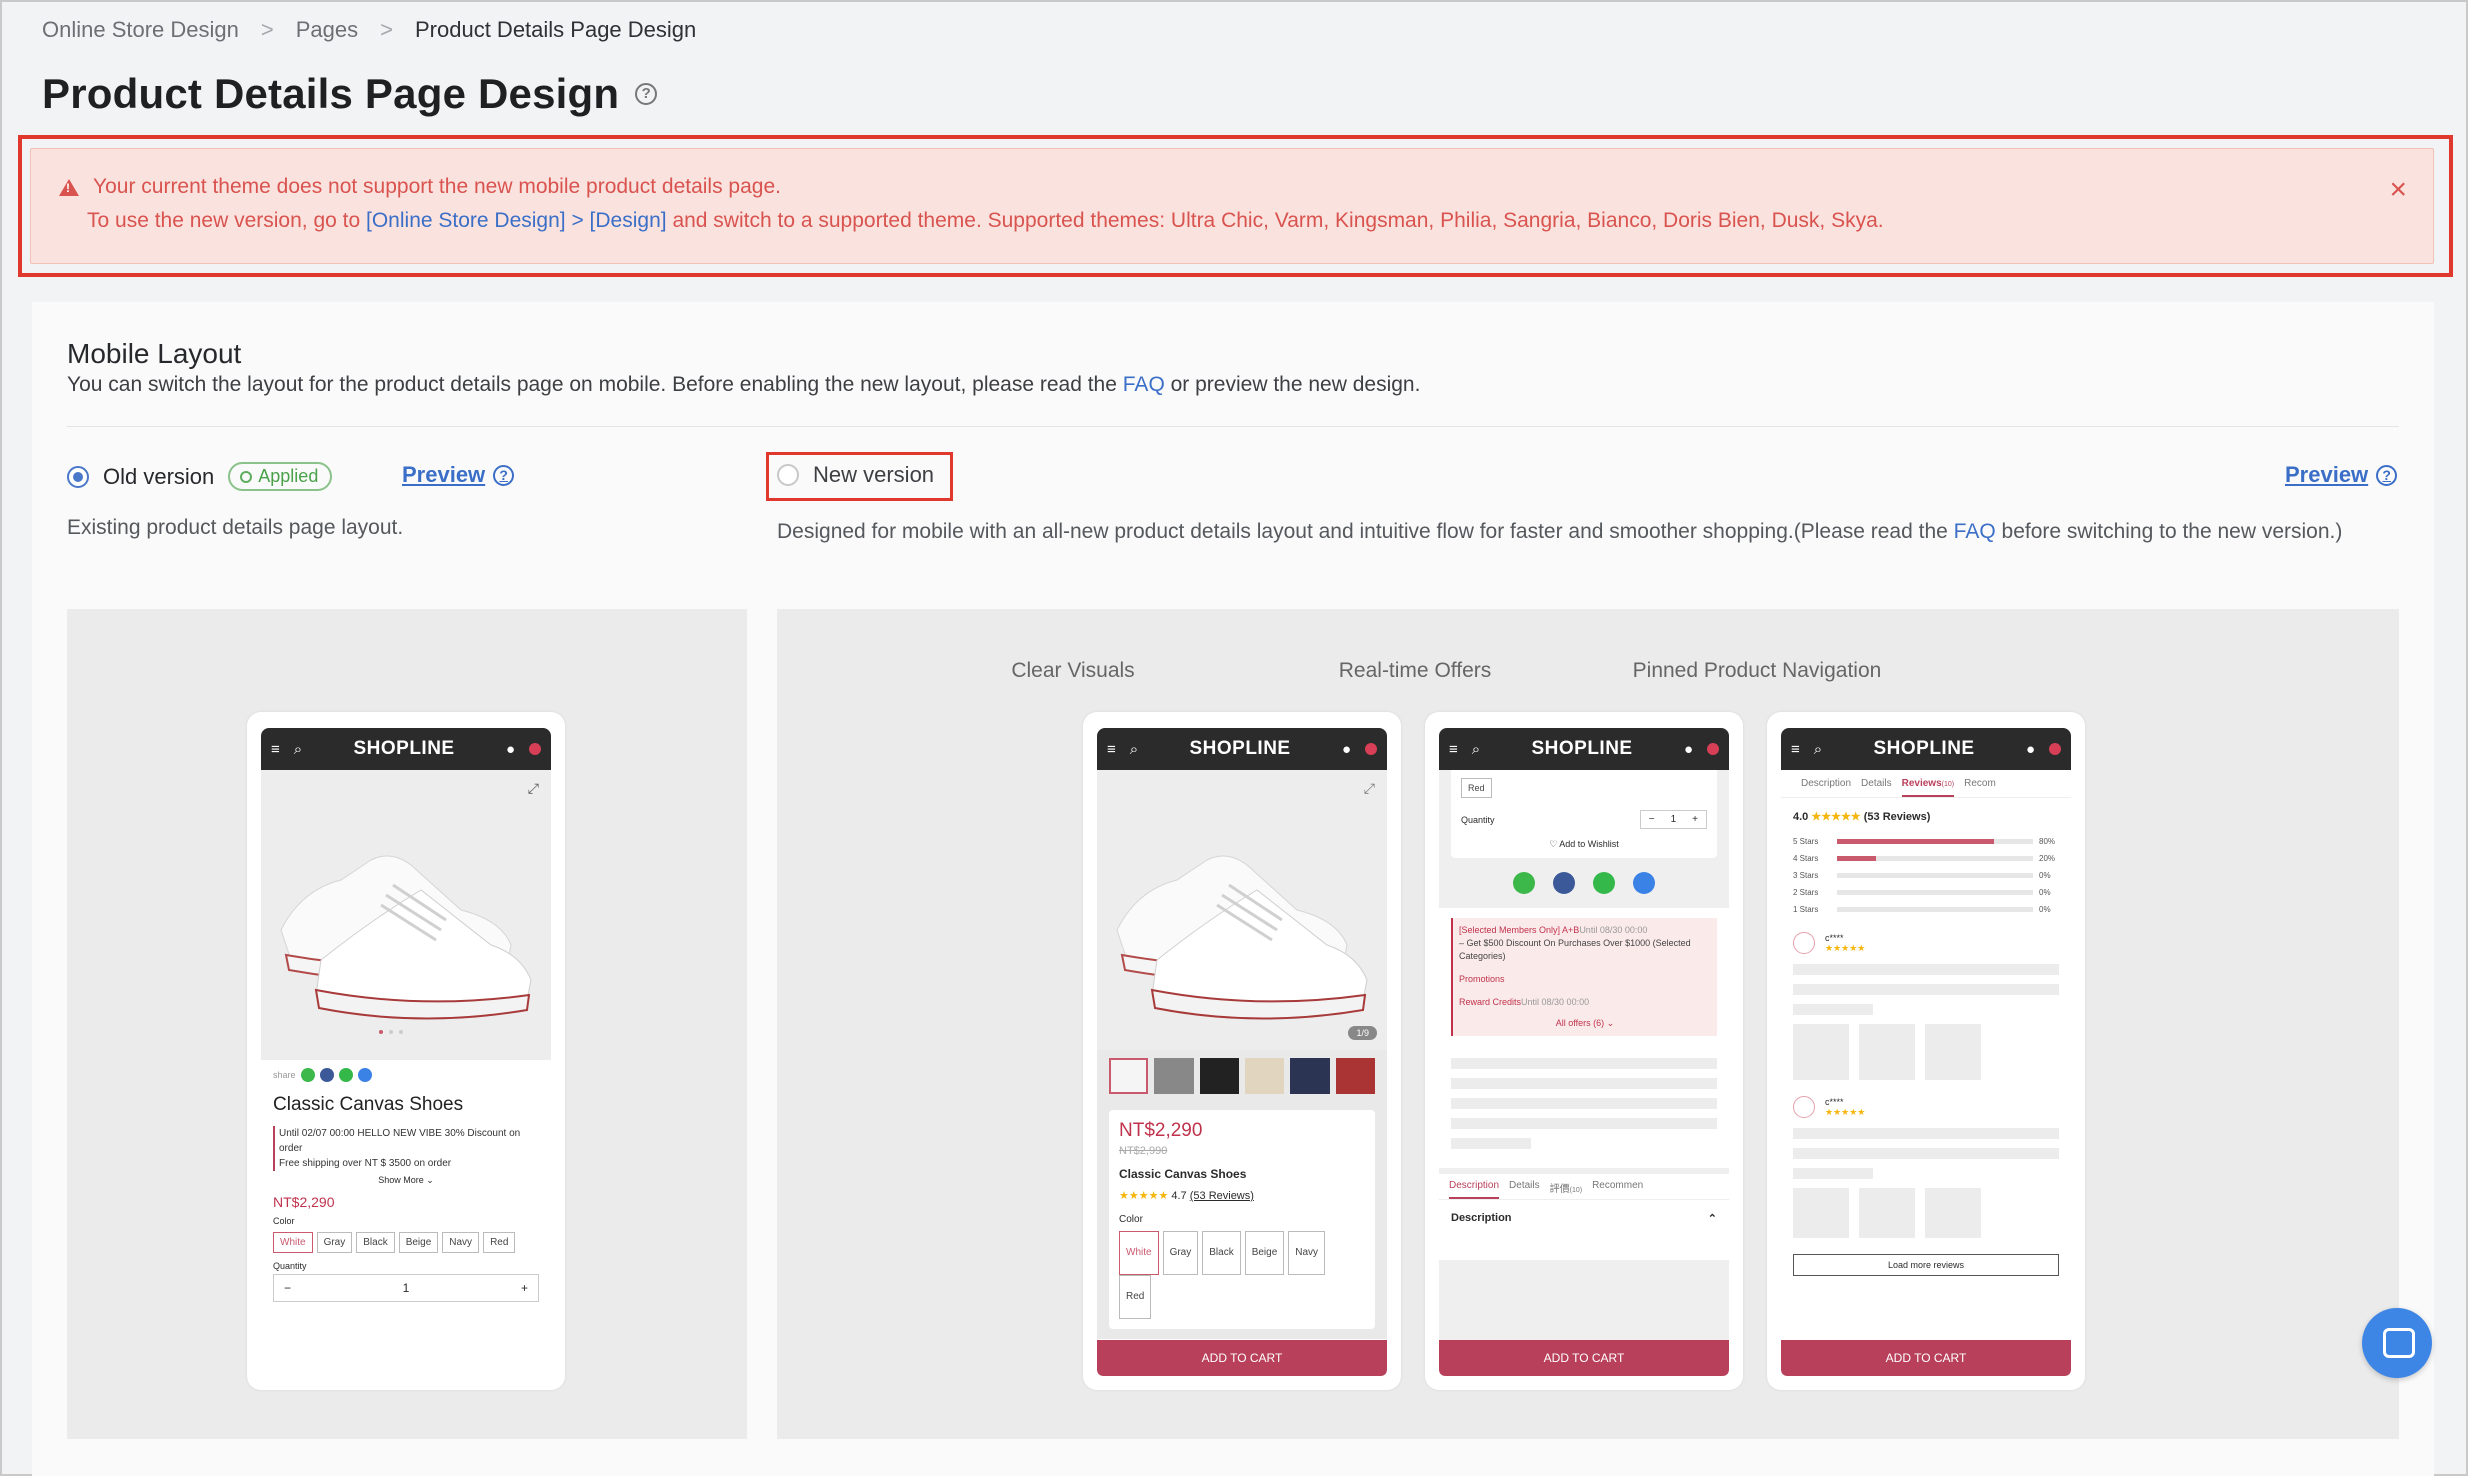 The width and height of the screenshot is (2468, 1476). Describe the element at coordinates (458, 475) in the screenshot. I see `old-version-preview-link: Preview ?` at that location.